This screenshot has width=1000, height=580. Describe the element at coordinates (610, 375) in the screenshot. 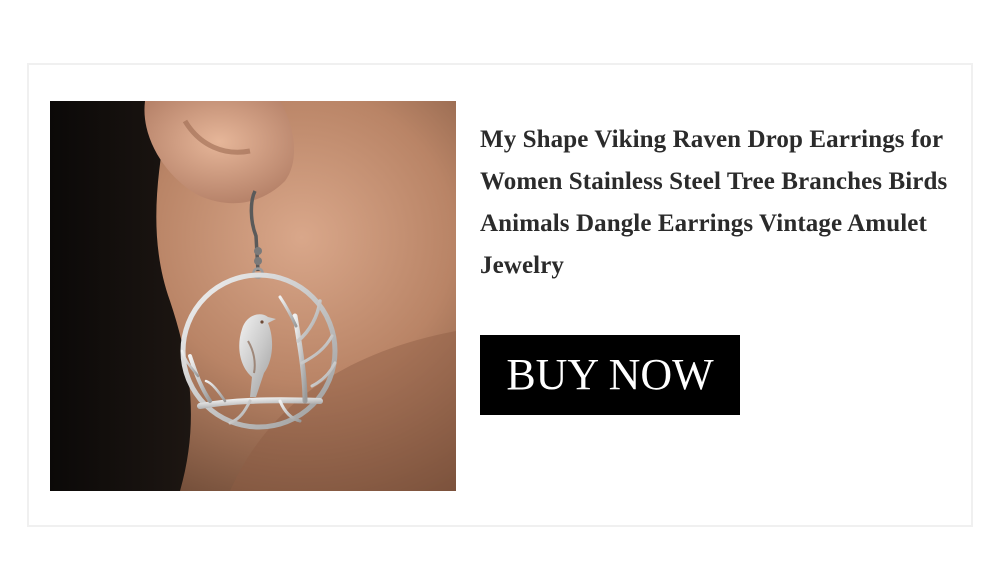

I see `buy-now-button: BUY NOW` at that location.